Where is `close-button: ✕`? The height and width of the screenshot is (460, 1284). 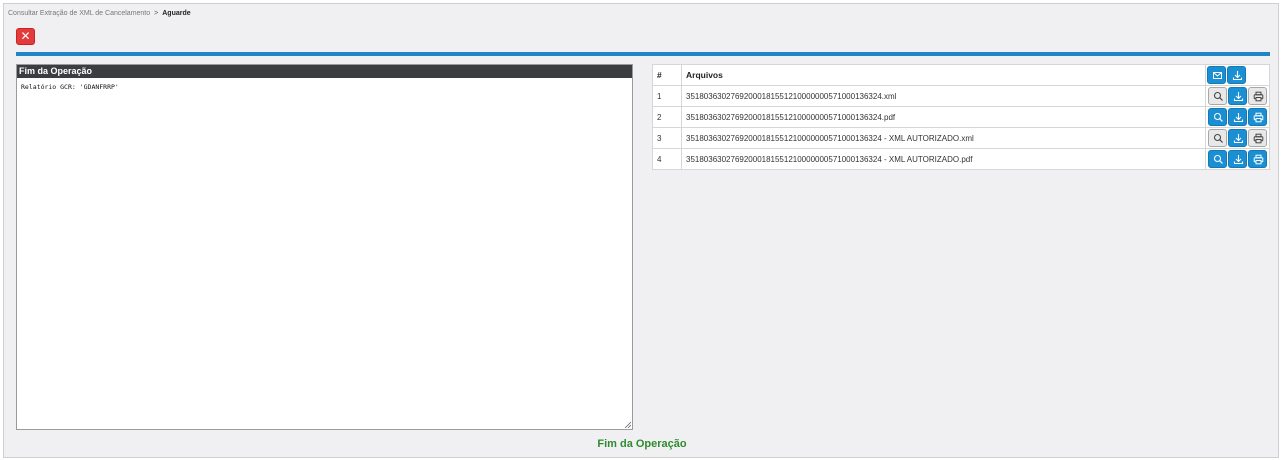 close-button: ✕ is located at coordinates (25, 36).